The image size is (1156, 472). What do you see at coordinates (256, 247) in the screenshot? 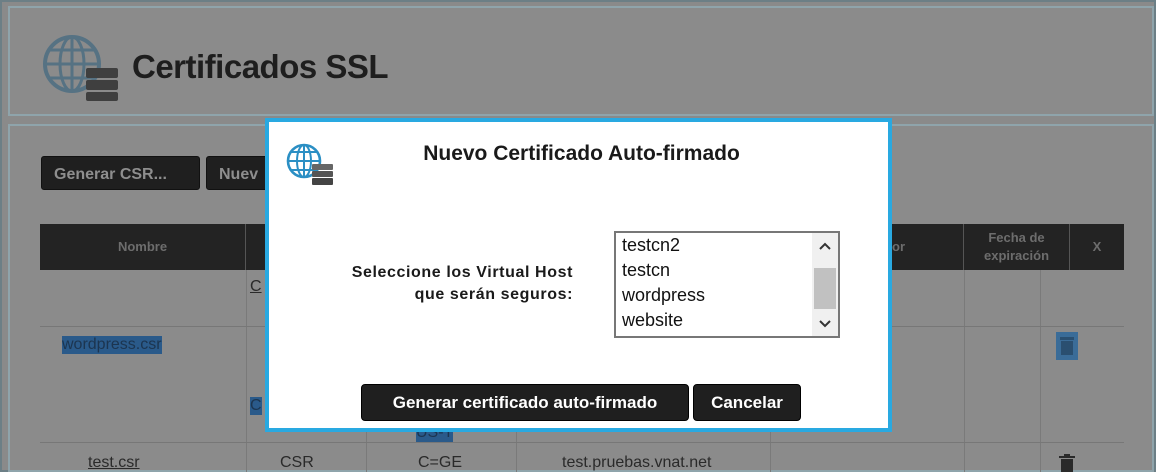
I see `column-header` at bounding box center [256, 247].